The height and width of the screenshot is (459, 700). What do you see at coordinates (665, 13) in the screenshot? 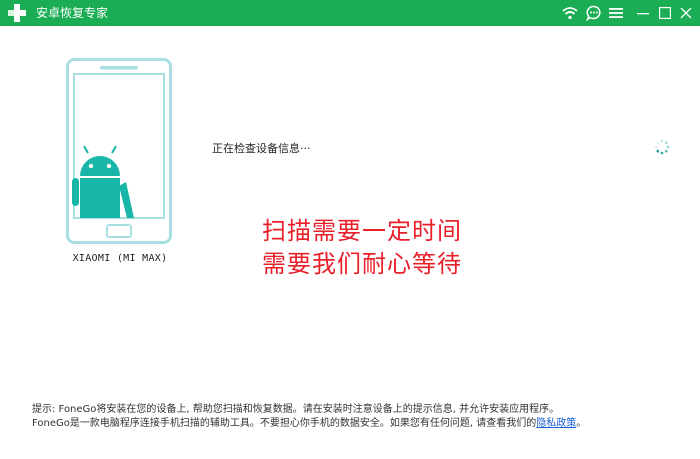
I see `maximize-icon` at bounding box center [665, 13].